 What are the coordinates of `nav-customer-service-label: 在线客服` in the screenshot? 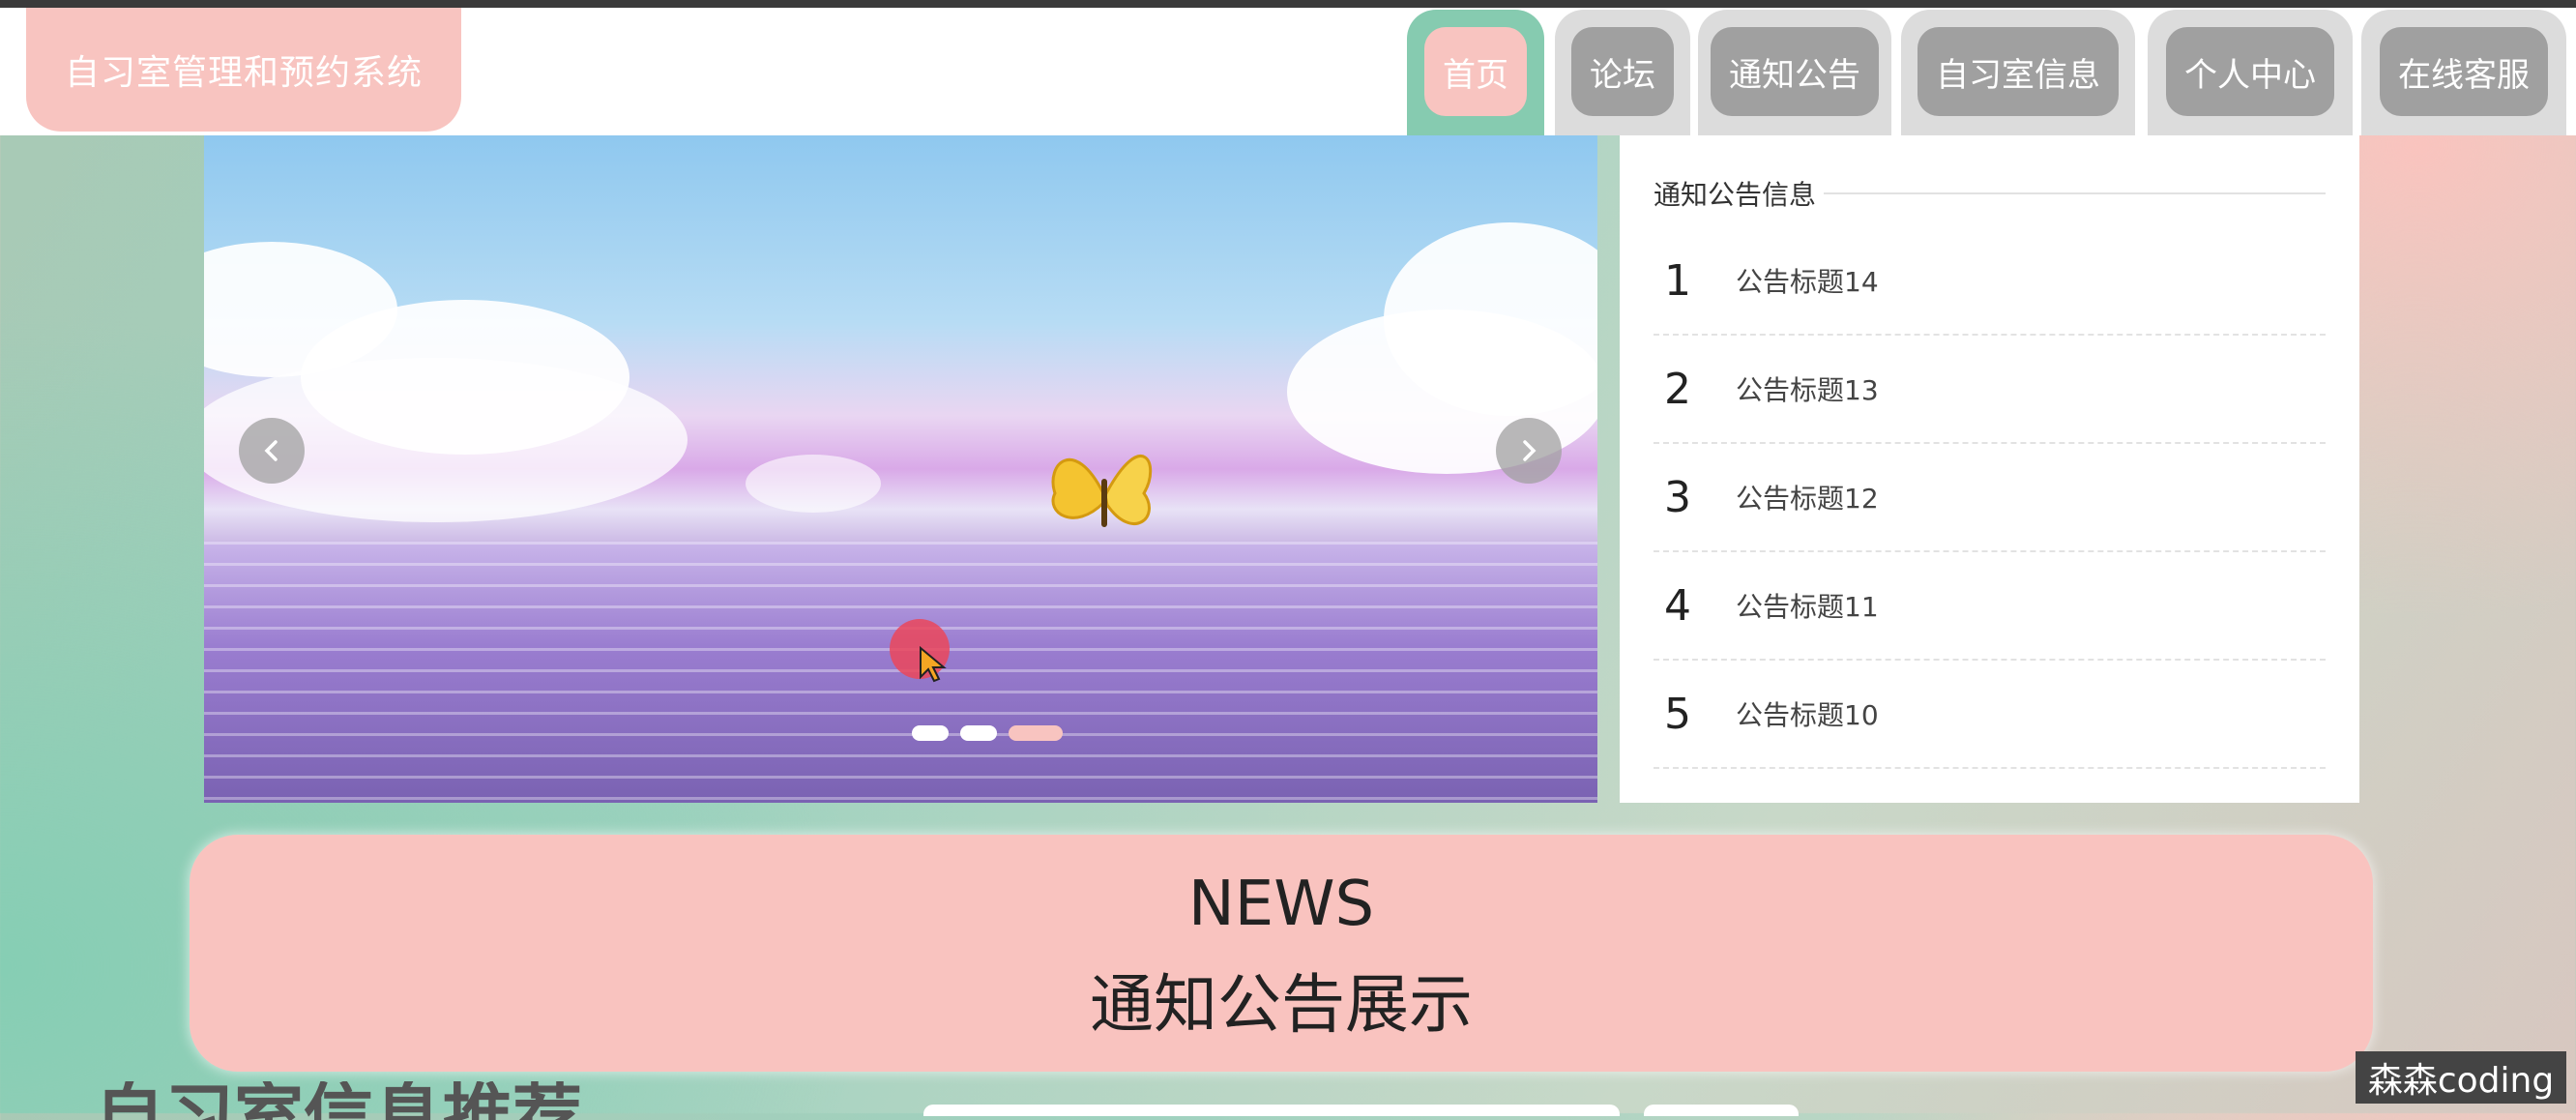 It's located at (2464, 72).